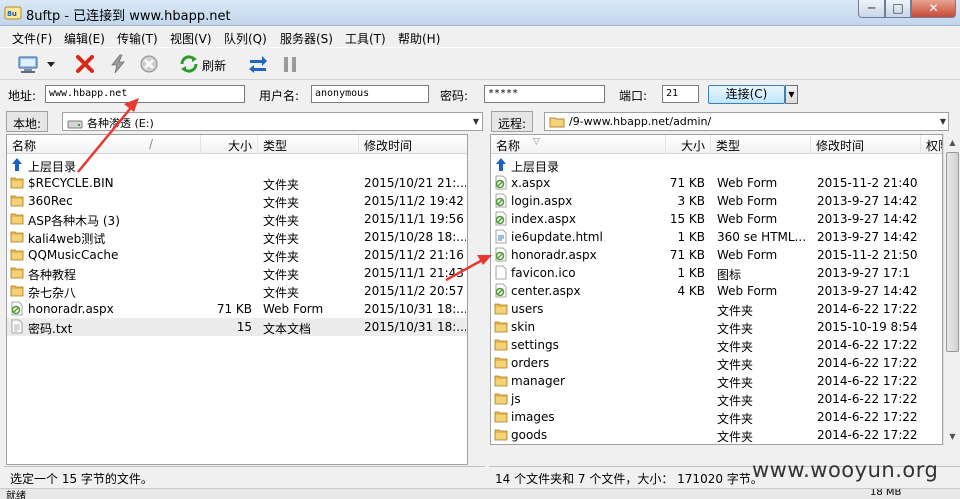 This screenshot has height=499, width=960. What do you see at coordinates (536, 142) in the screenshot?
I see `sort-indicator: ▽` at bounding box center [536, 142].